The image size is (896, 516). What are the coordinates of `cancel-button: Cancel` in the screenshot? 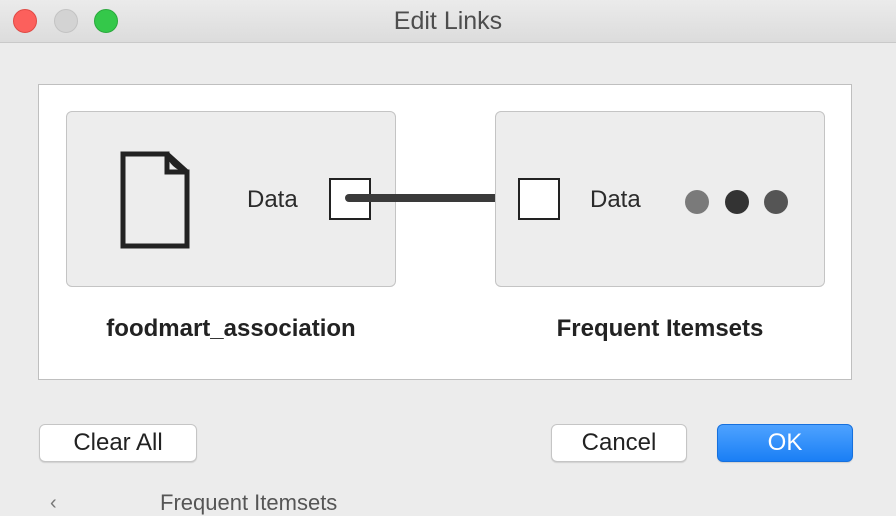 It's located at (619, 443).